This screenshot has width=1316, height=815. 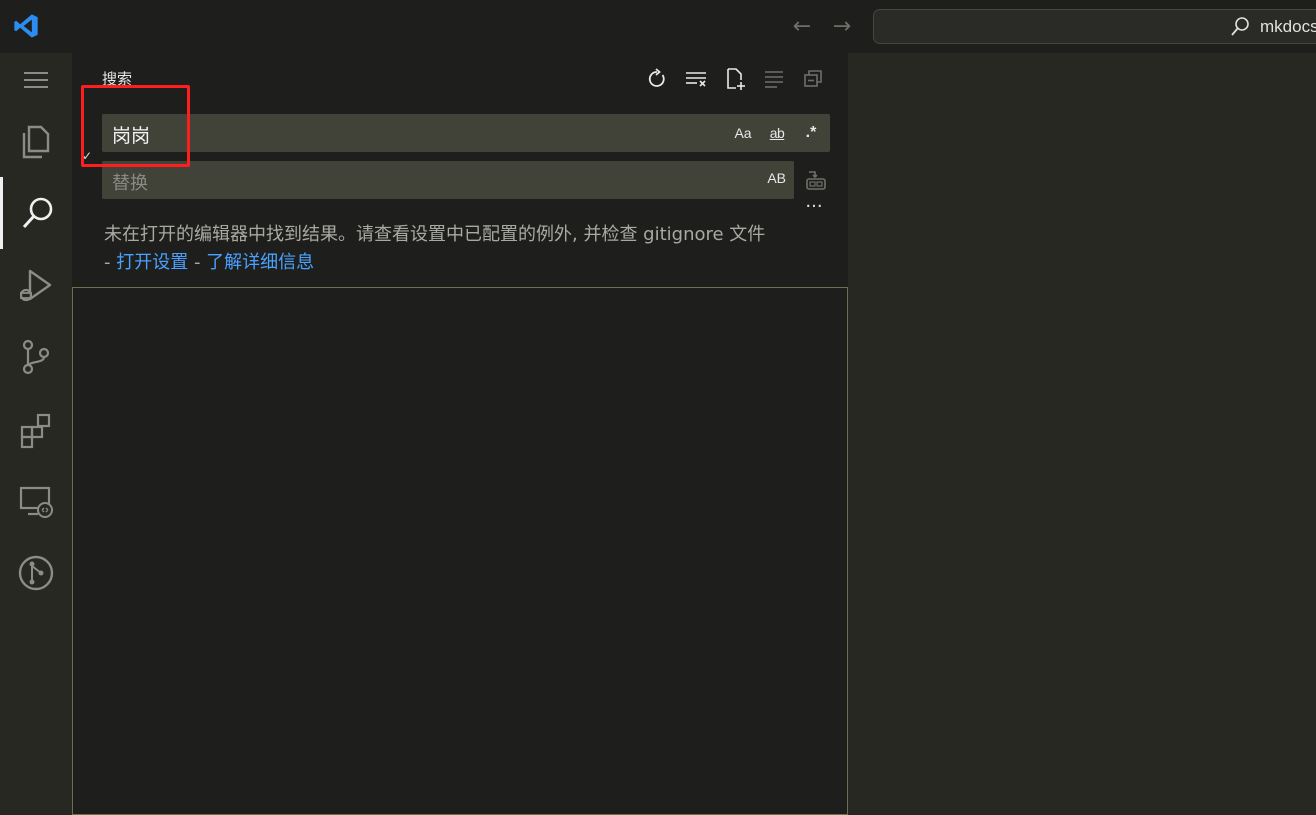 I want to click on run-debug-button, so click(x=36, y=285).